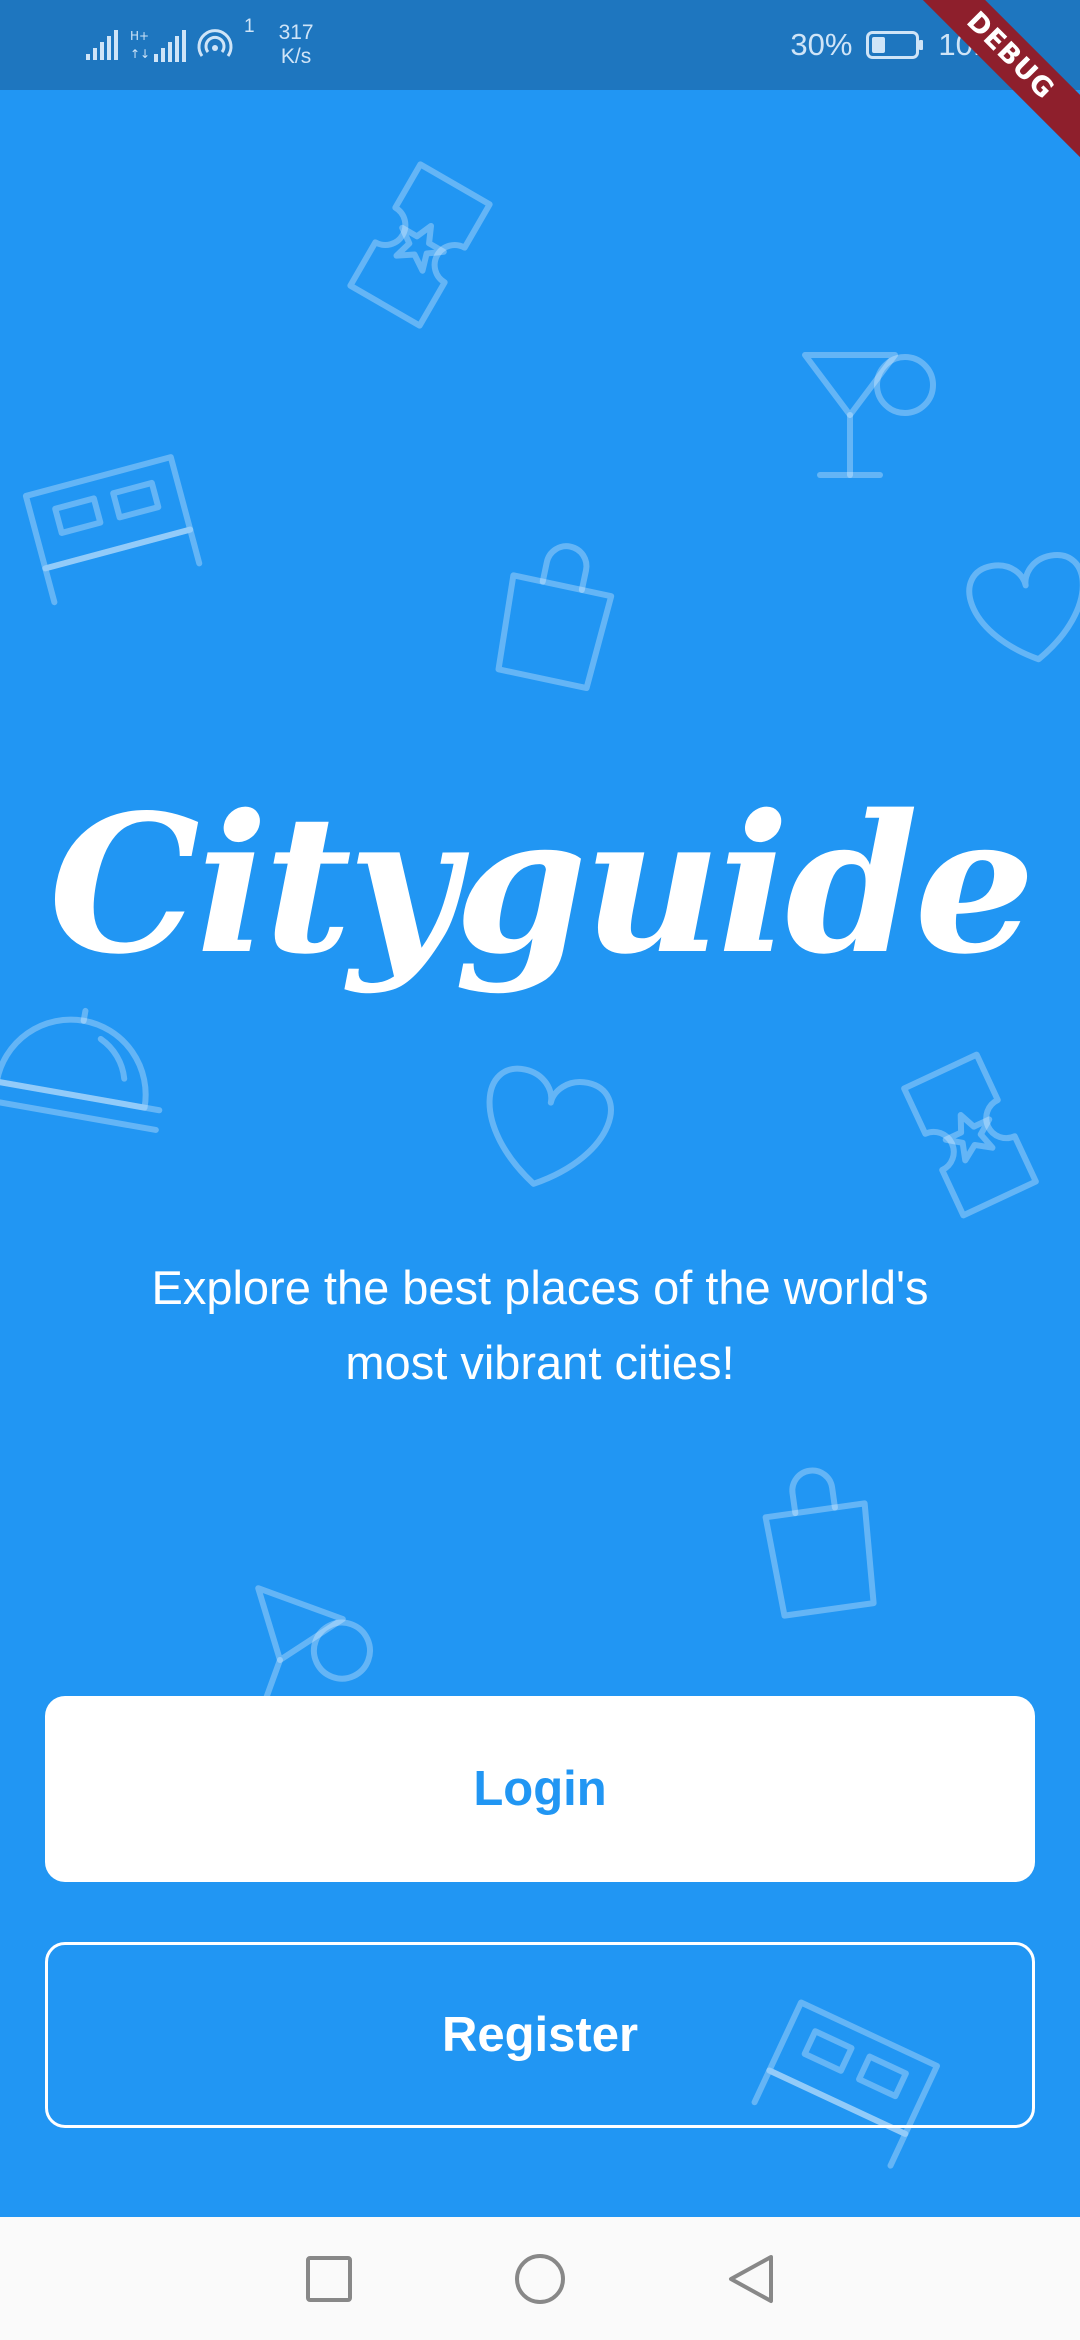 This screenshot has width=1080, height=2340. What do you see at coordinates (821, 44) in the screenshot?
I see `battery-percent: 30%` at bounding box center [821, 44].